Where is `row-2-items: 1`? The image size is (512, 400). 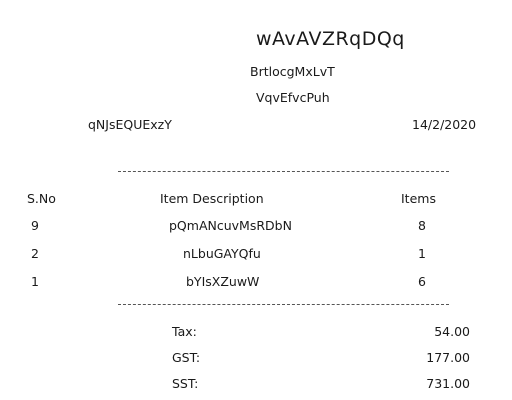 row-2-items: 1 is located at coordinates (422, 253).